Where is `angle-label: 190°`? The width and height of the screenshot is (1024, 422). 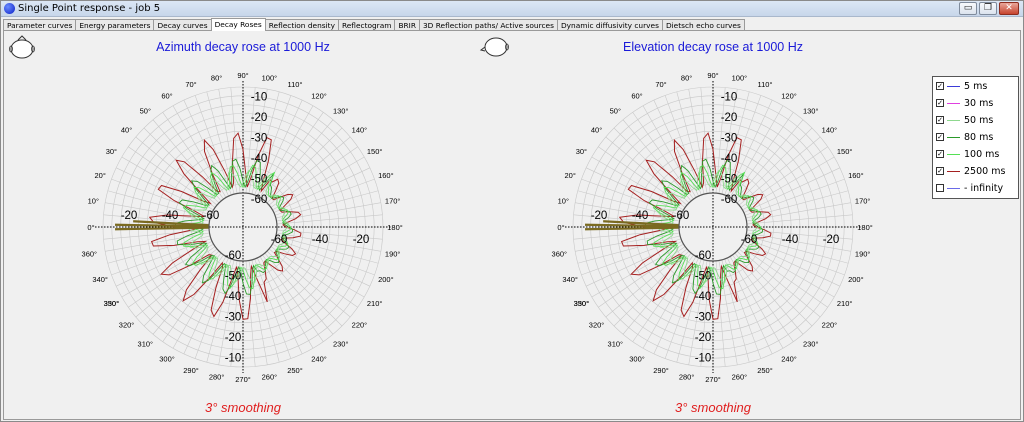
angle-label: 190° is located at coordinates (393, 253).